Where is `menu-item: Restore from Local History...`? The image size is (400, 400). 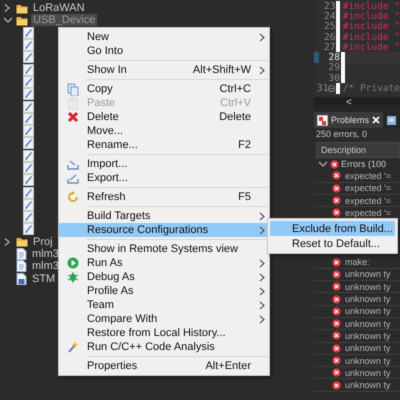 menu-item: Restore from Local History... is located at coordinates (164, 333).